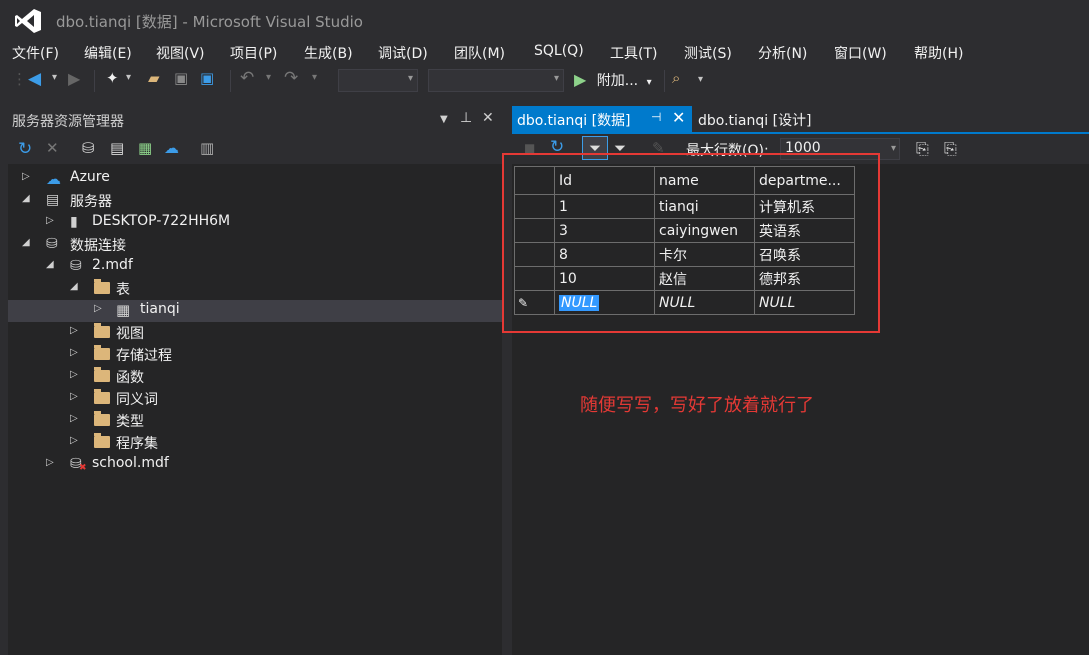 This screenshot has width=1089, height=655. I want to click on stop-refresh-icon: ✕, so click(52, 148).